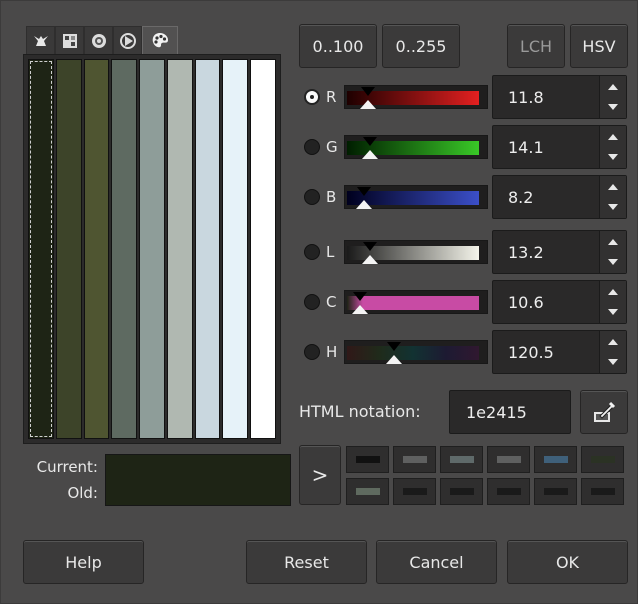 Image resolution: width=638 pixels, height=604 pixels. What do you see at coordinates (510, 412) in the screenshot?
I see `html-notation-input: 1e2415` at bounding box center [510, 412].